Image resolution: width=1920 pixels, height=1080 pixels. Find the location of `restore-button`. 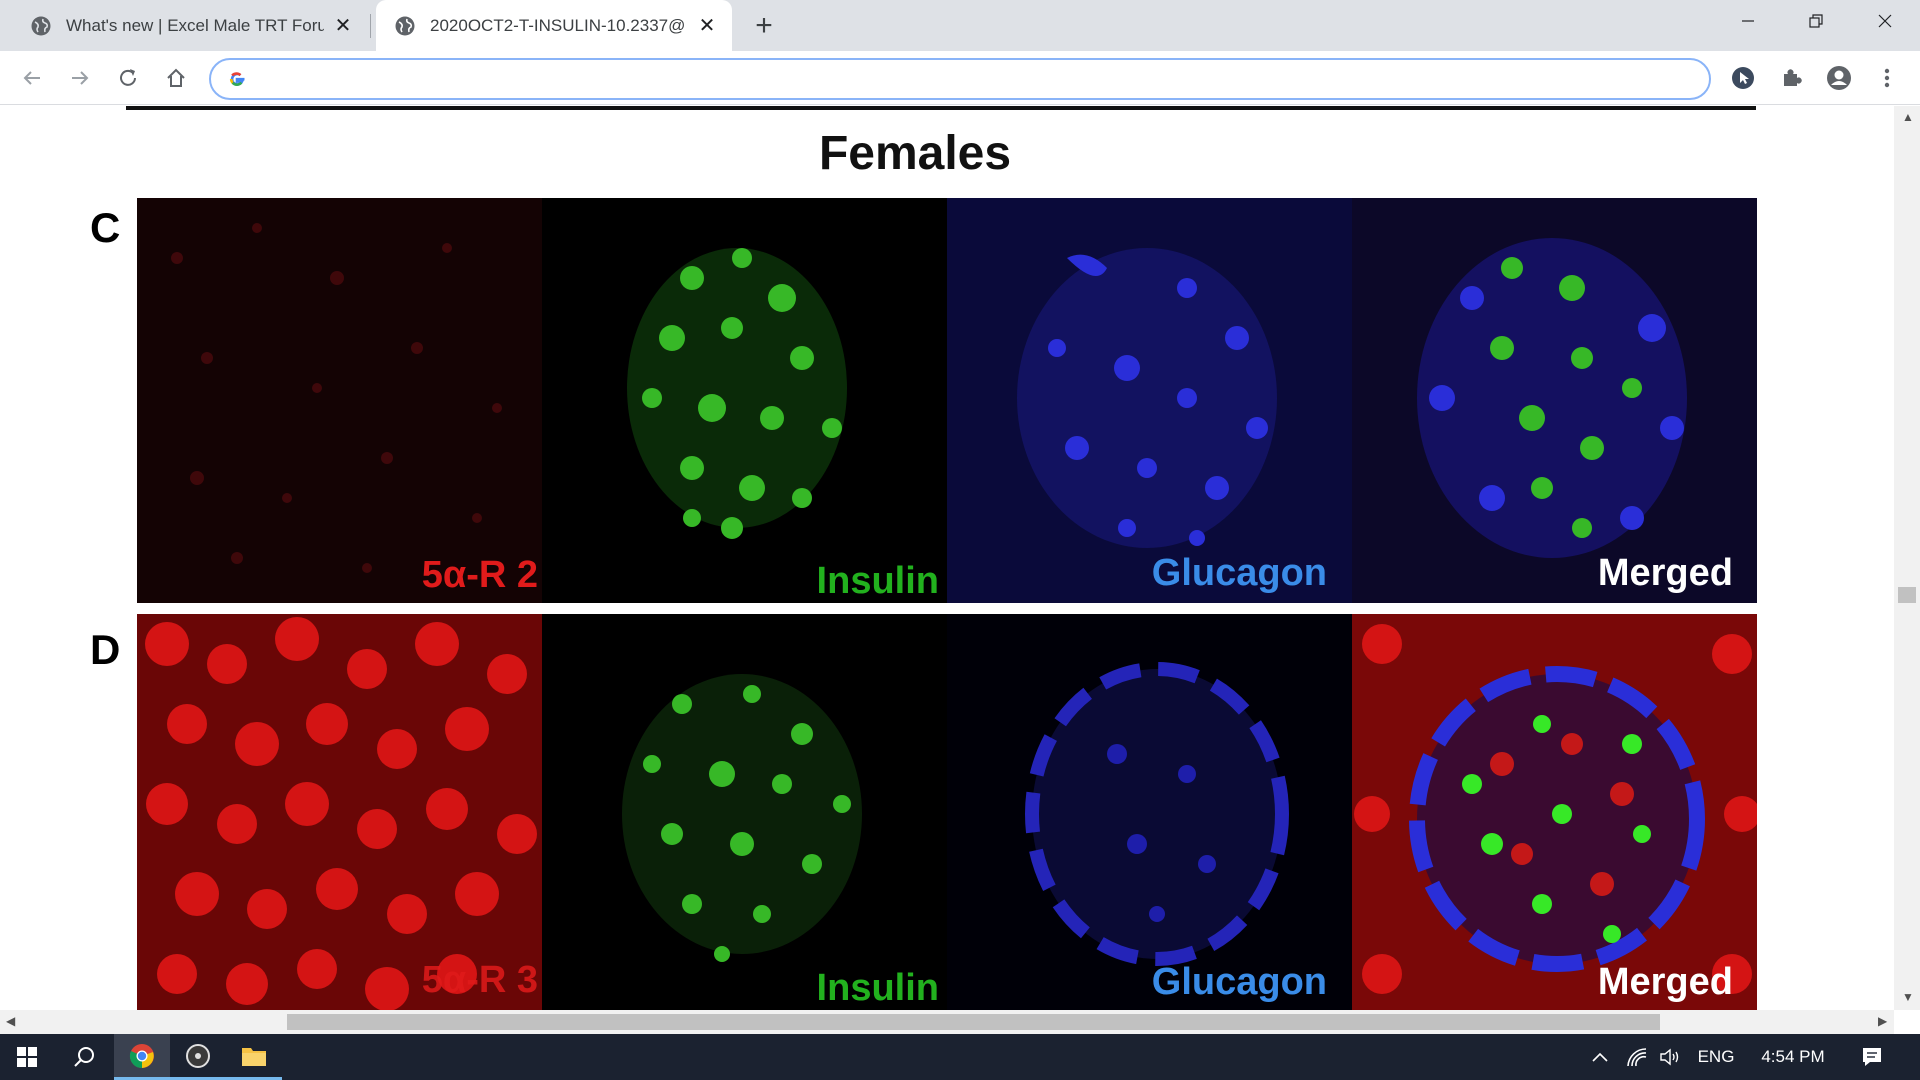

restore-button is located at coordinates (1816, 21).